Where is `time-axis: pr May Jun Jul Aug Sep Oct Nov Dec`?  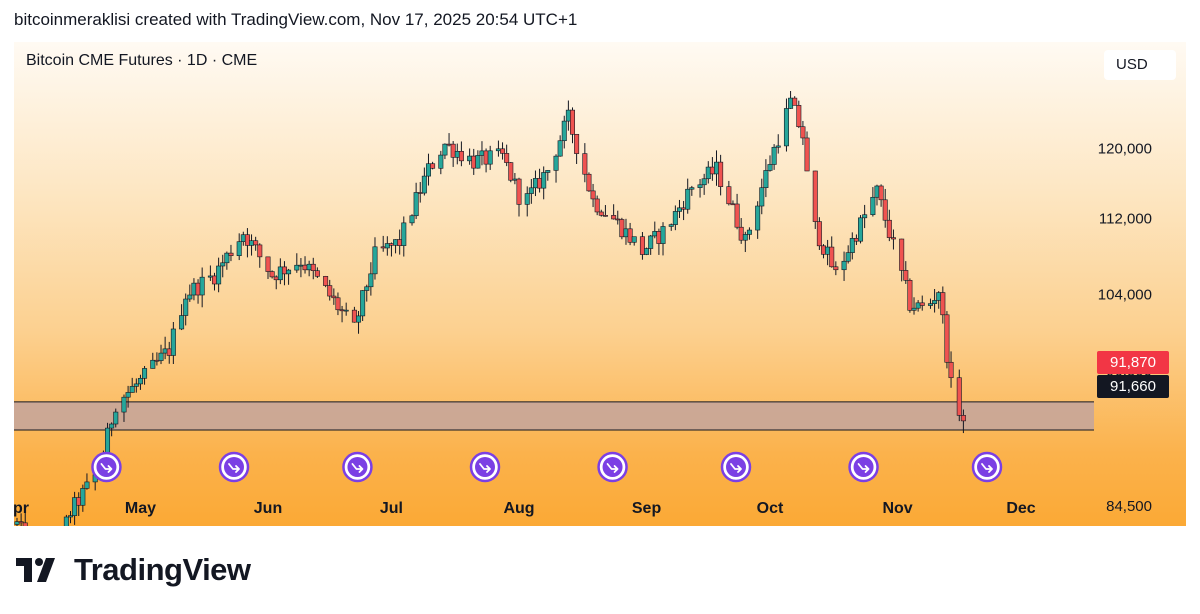 time-axis: pr May Jun Jul Aug Sep Oct Nov Dec is located at coordinates (525, 508).